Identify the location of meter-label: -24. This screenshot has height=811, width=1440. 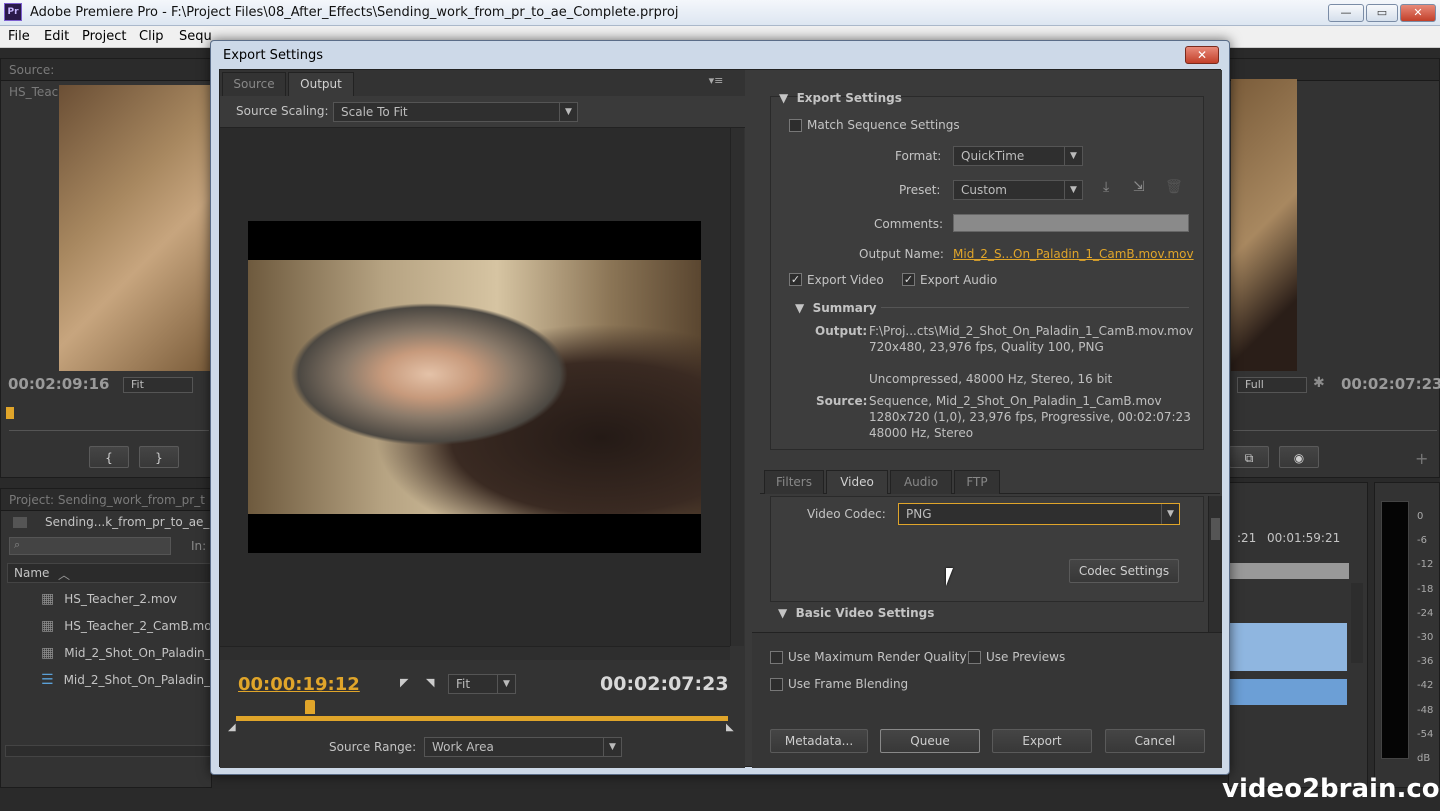
(1425, 613).